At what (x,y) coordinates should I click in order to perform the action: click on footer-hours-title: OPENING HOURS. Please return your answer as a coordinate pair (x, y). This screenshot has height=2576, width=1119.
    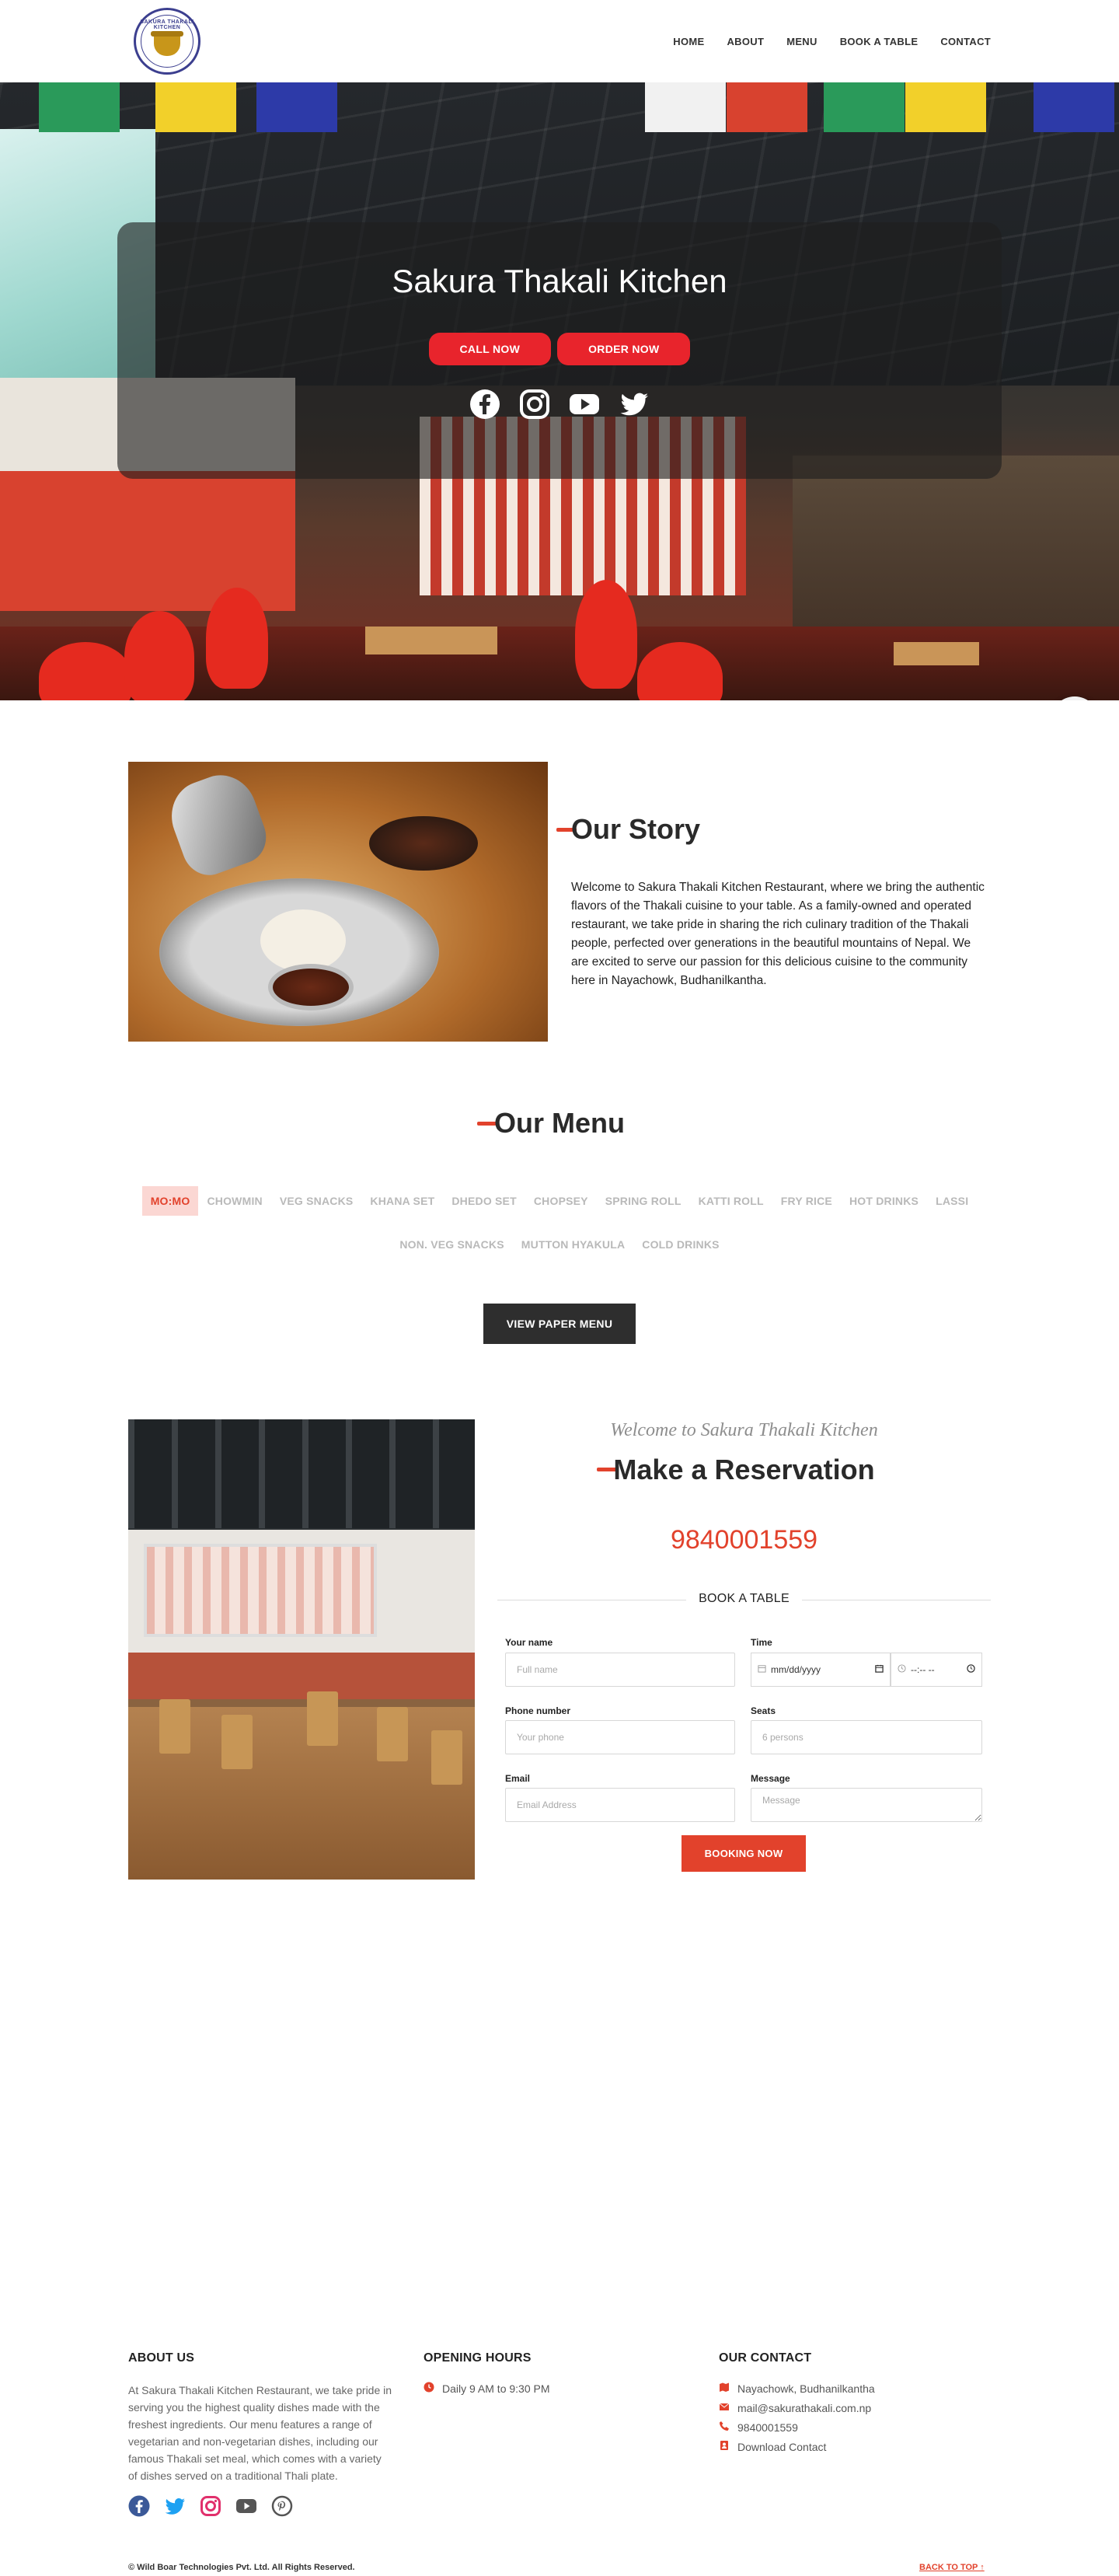
    Looking at the image, I should click on (478, 2358).